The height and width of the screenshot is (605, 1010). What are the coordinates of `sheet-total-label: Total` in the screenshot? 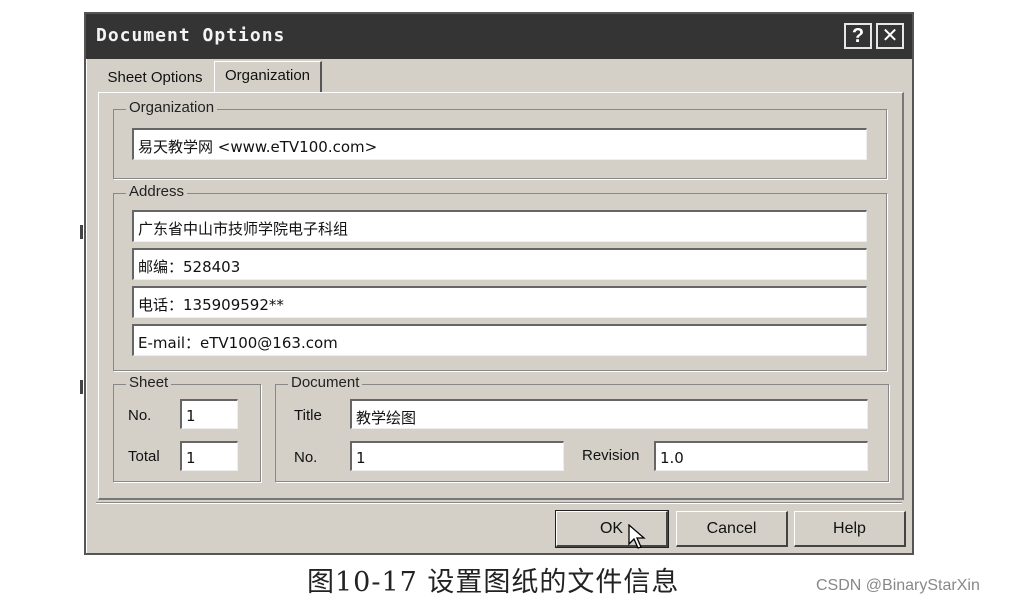 It's located at (144, 456).